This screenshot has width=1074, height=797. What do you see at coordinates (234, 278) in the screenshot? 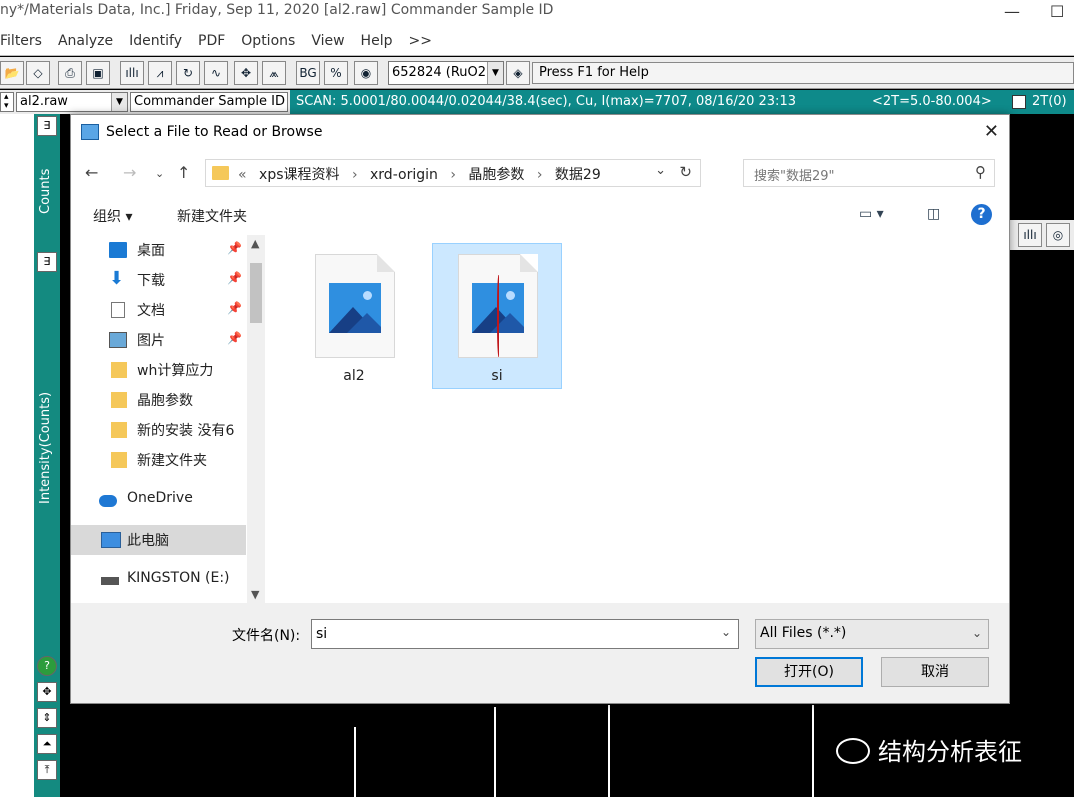
I see `pin-icon: 📌` at bounding box center [234, 278].